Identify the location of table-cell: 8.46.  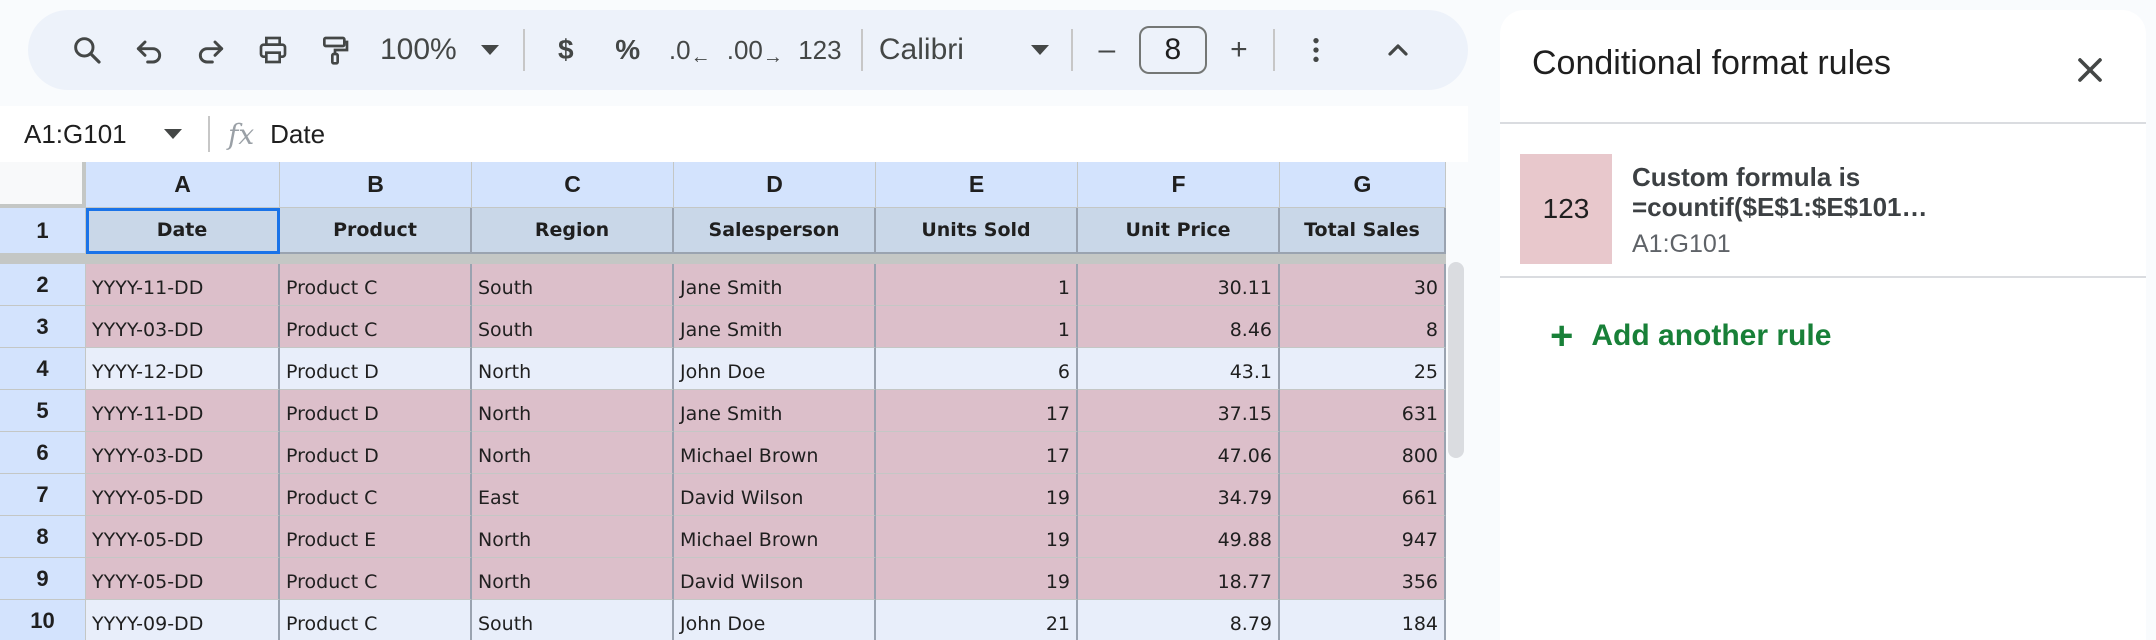
(1179, 327).